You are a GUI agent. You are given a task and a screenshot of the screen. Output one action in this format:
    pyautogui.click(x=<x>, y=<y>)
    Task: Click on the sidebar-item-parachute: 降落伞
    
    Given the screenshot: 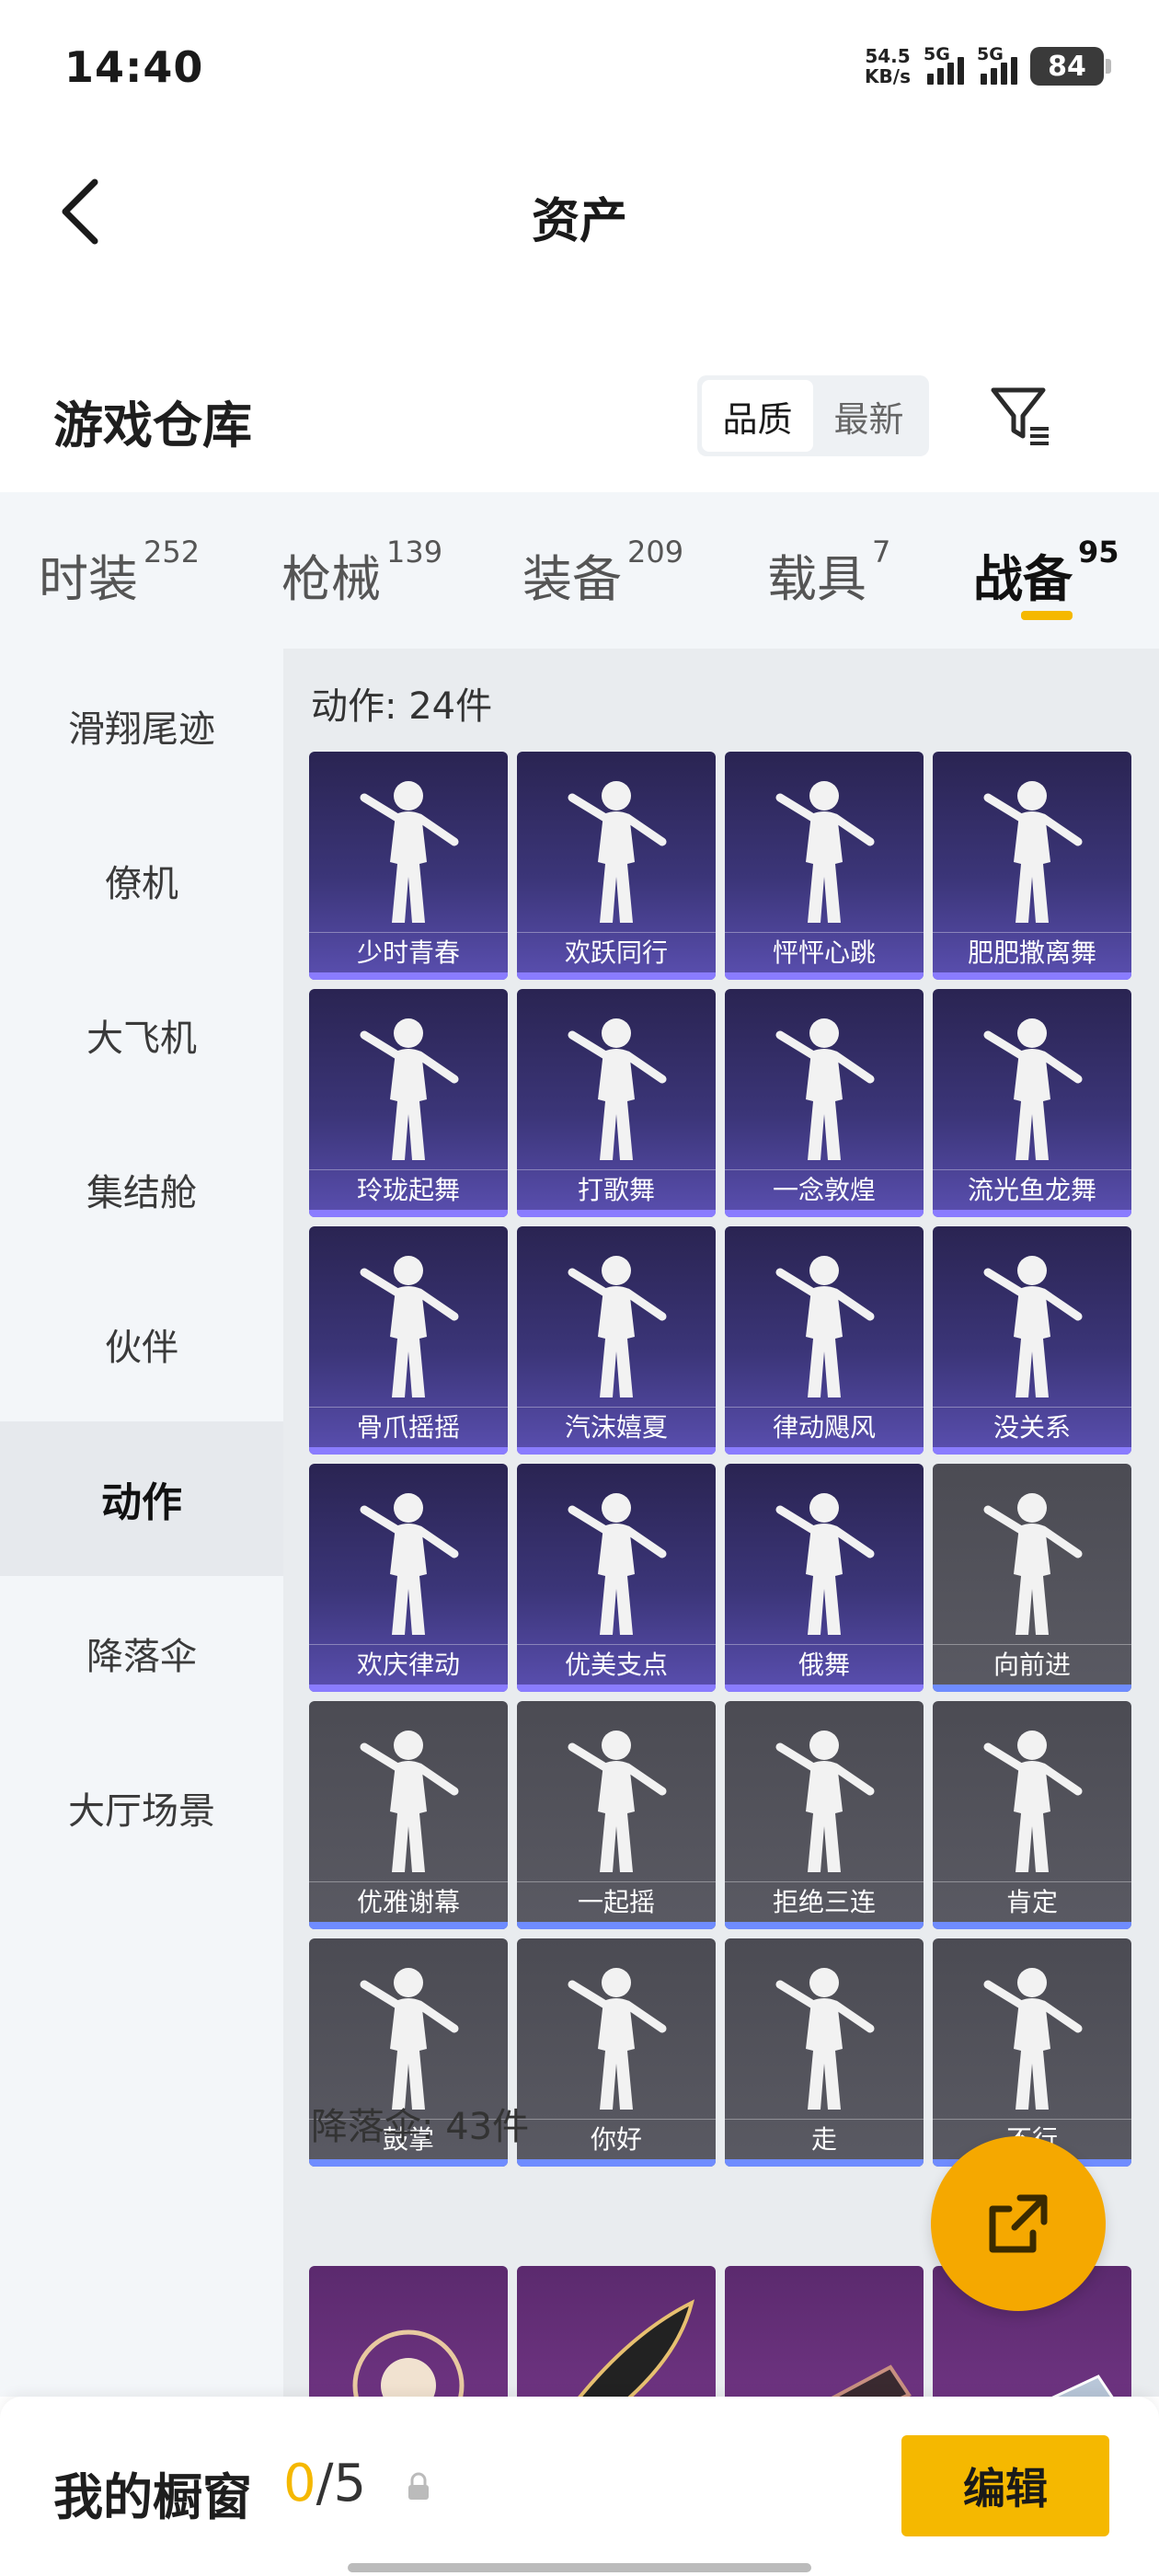 What is the action you would take?
    pyautogui.click(x=141, y=1653)
    